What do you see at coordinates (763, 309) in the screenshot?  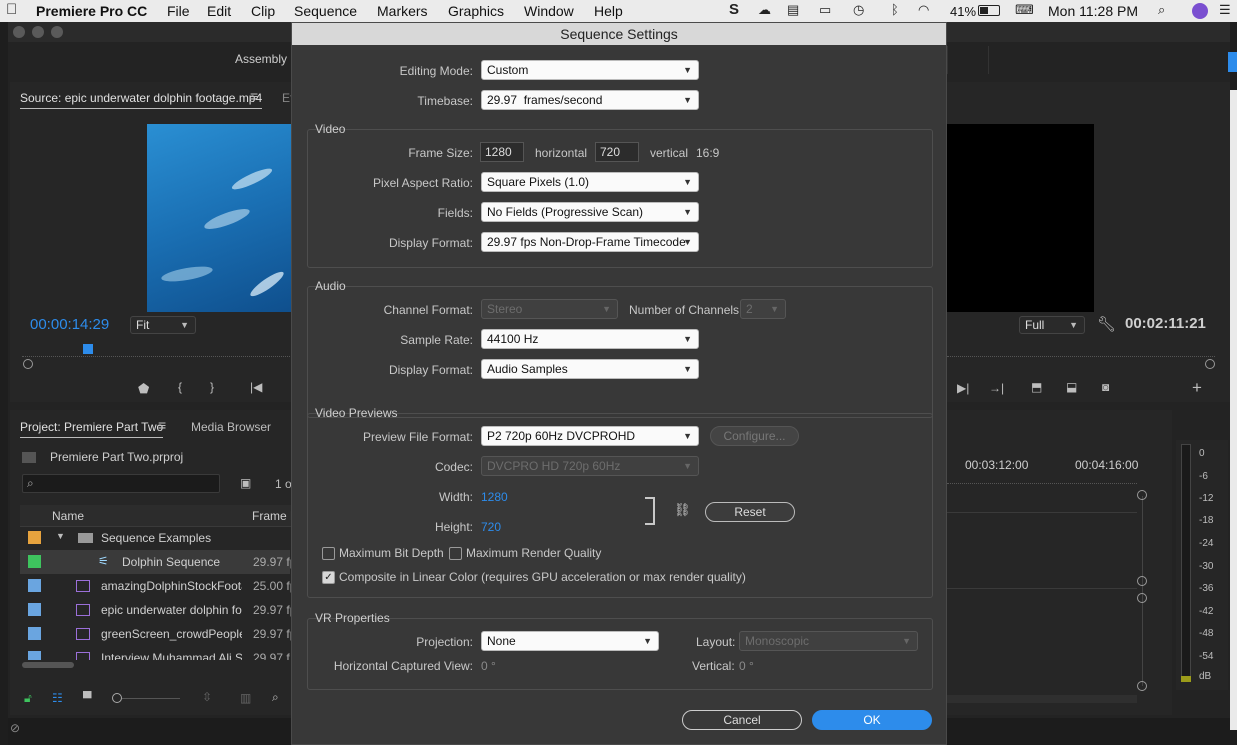 I see `number-of-channels-select: 2 ▼` at bounding box center [763, 309].